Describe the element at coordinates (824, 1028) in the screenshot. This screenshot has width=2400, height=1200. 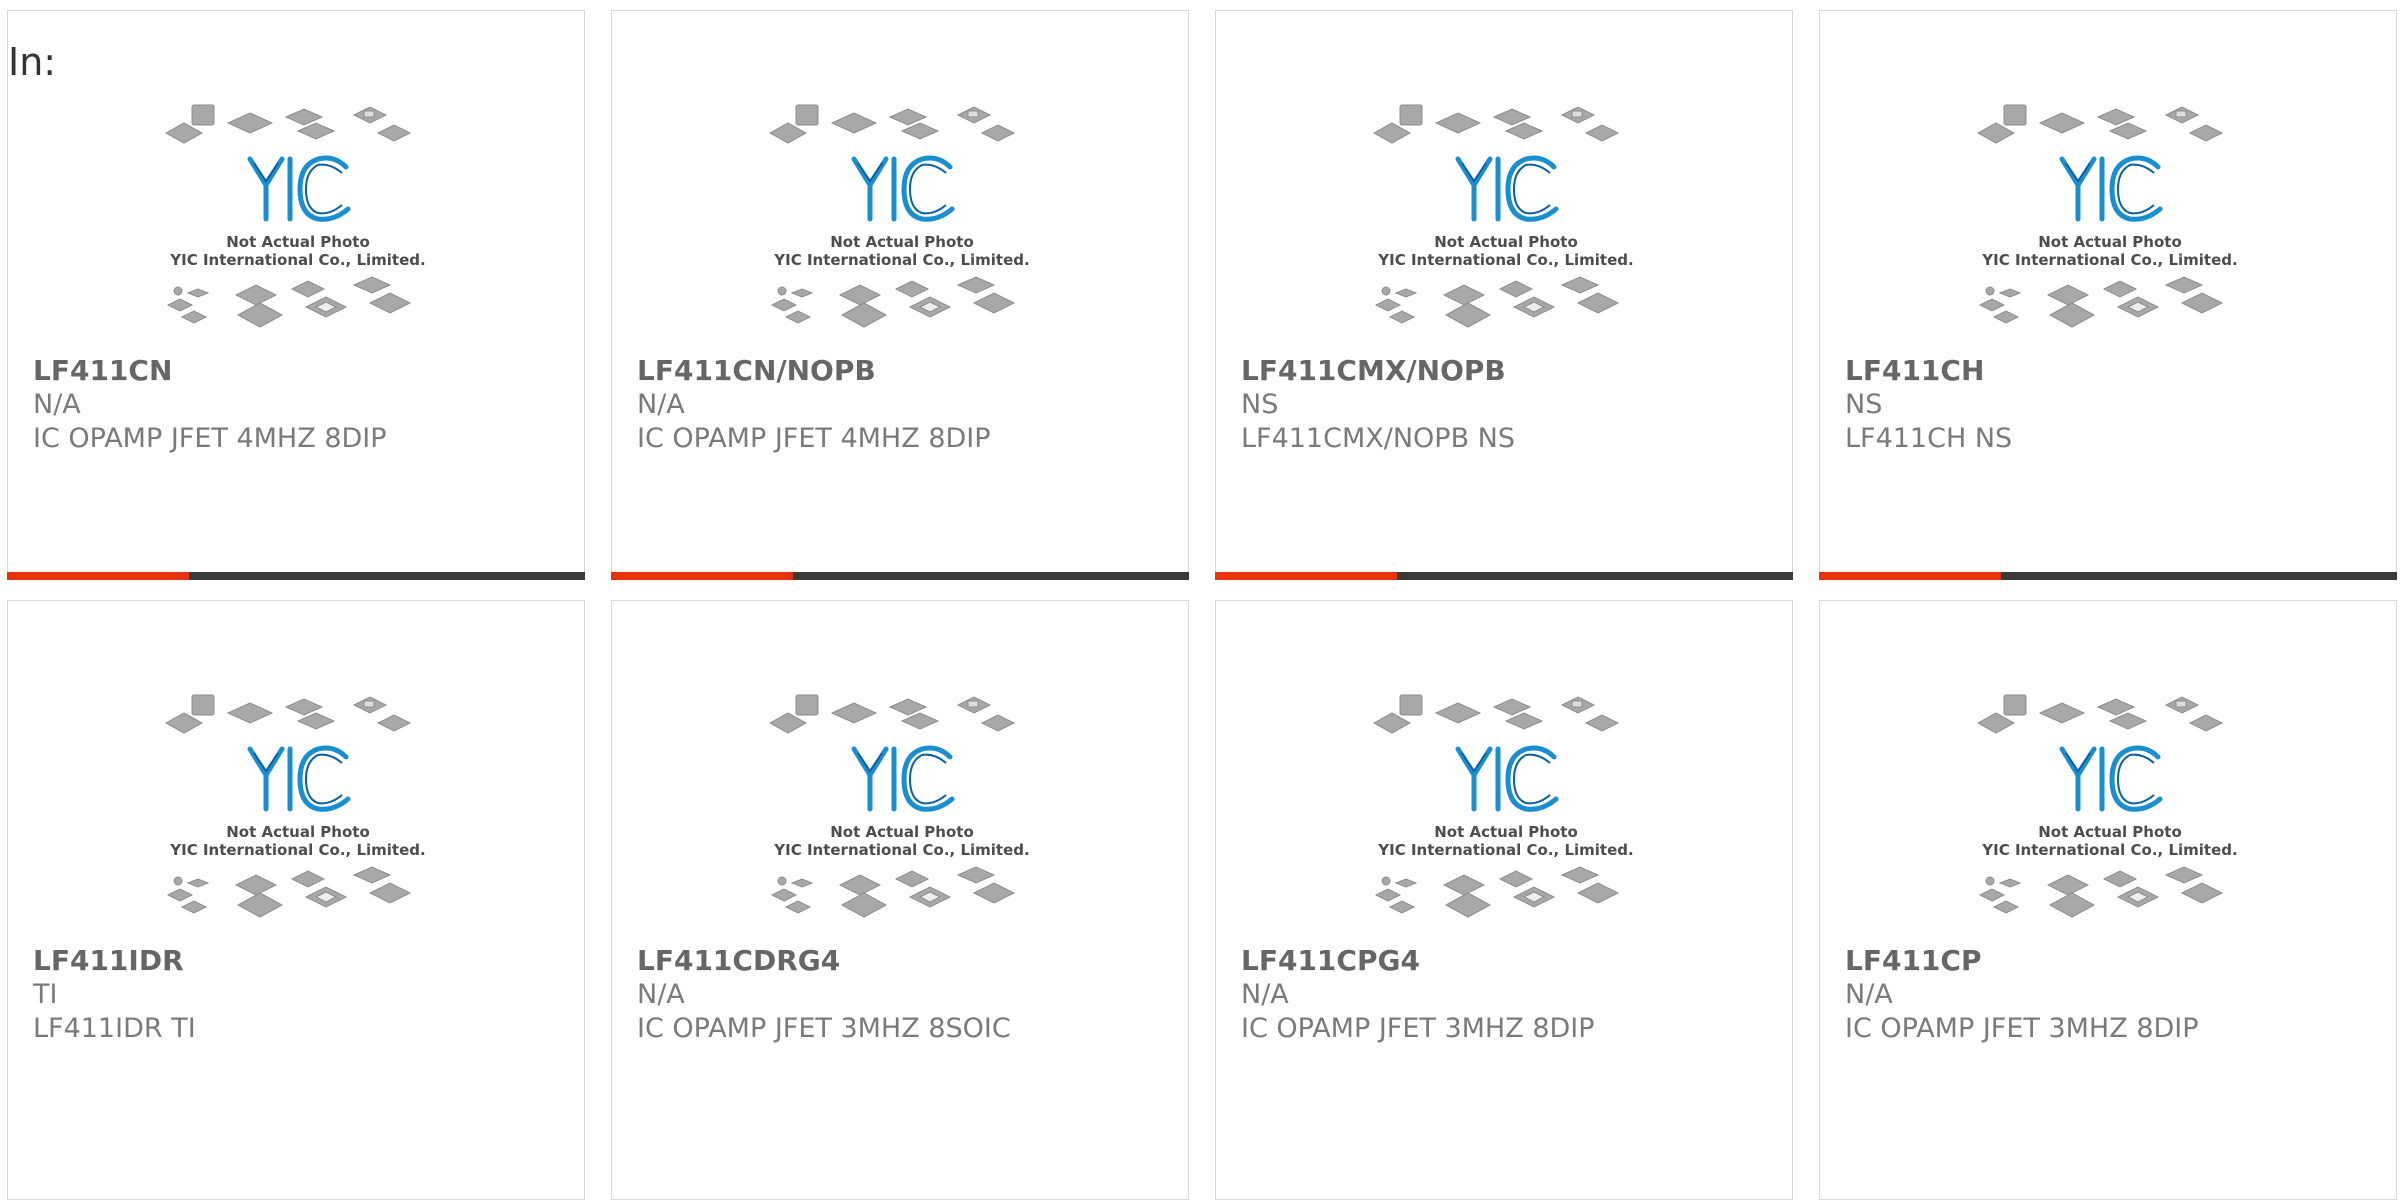
I see `description: IC OPAMP JFET 3MHZ 8SOIC` at that location.